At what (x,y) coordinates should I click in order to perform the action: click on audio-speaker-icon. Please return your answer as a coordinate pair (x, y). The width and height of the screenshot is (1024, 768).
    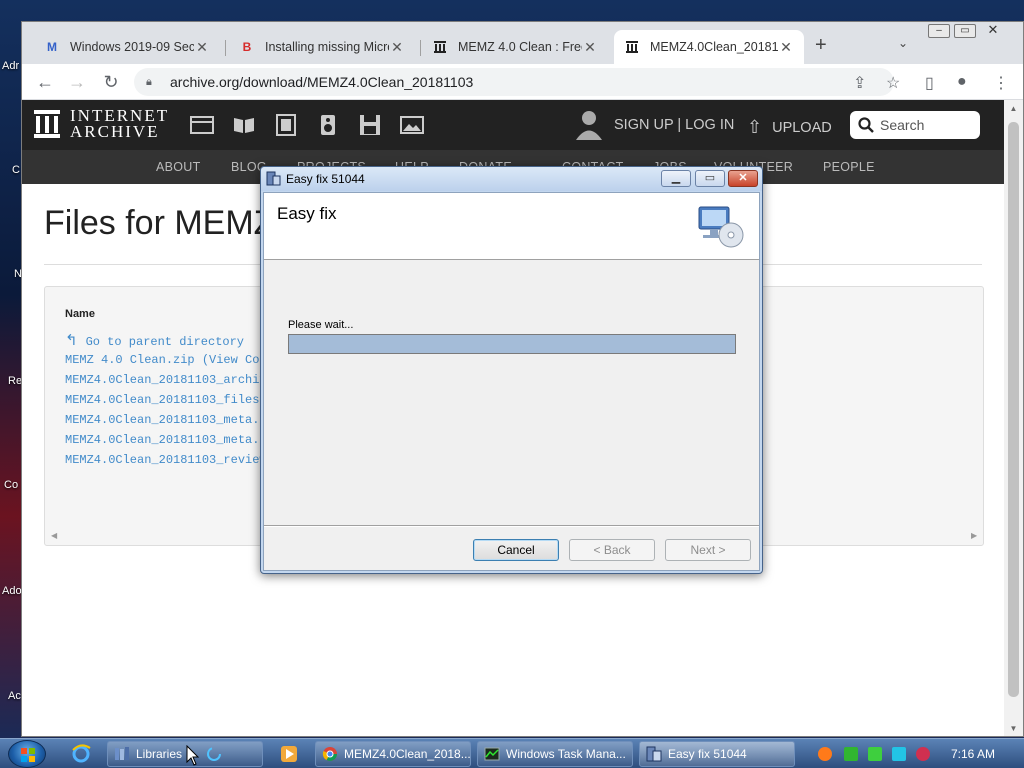
    Looking at the image, I should click on (328, 125).